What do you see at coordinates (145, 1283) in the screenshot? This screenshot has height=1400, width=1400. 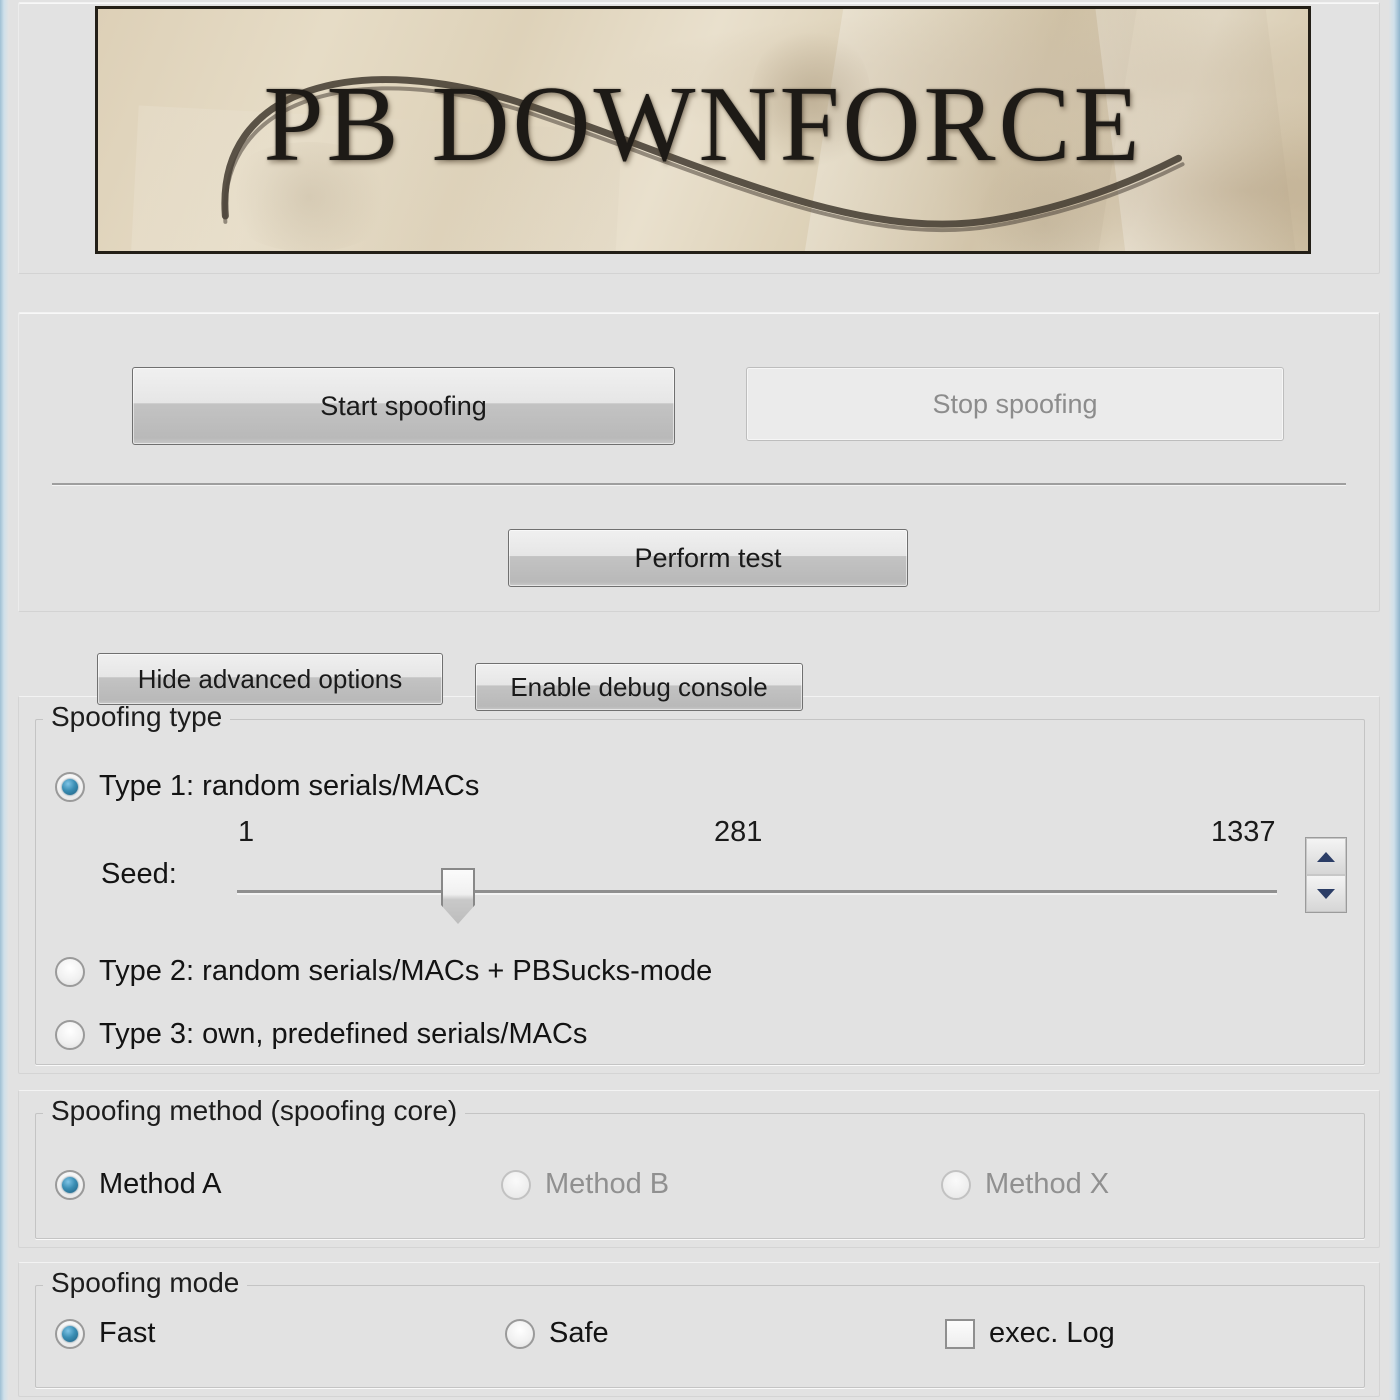 I see `spoofing-mode-group-label: Spoofing mode` at bounding box center [145, 1283].